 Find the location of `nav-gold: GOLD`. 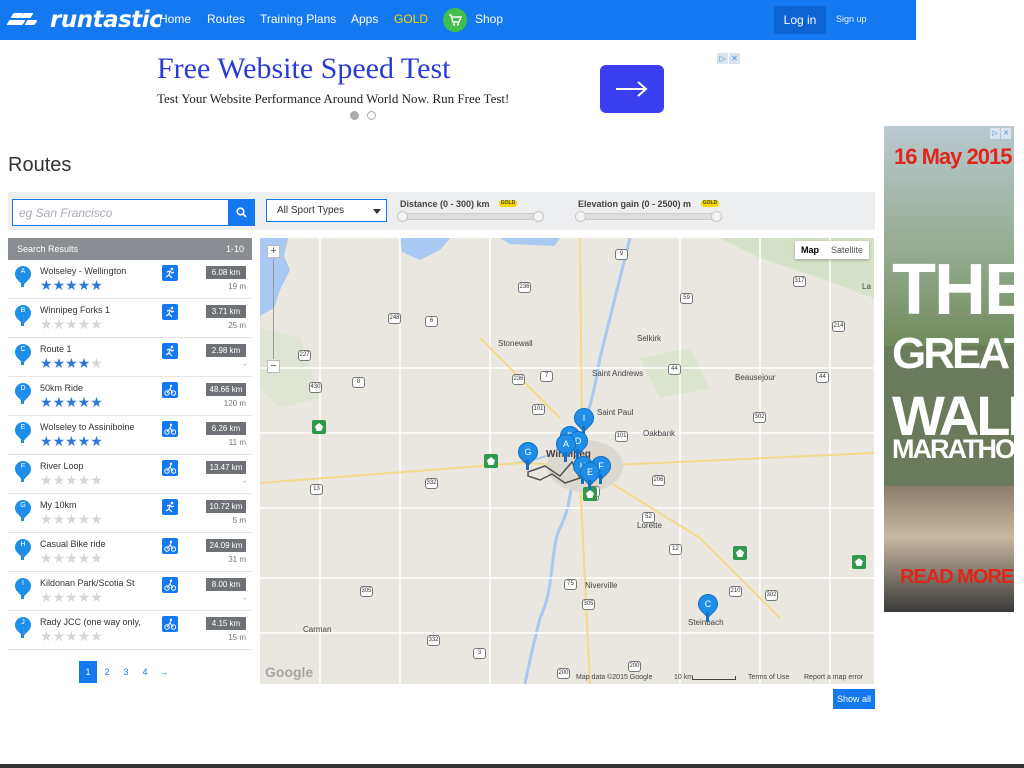

nav-gold: GOLD is located at coordinates (411, 19).